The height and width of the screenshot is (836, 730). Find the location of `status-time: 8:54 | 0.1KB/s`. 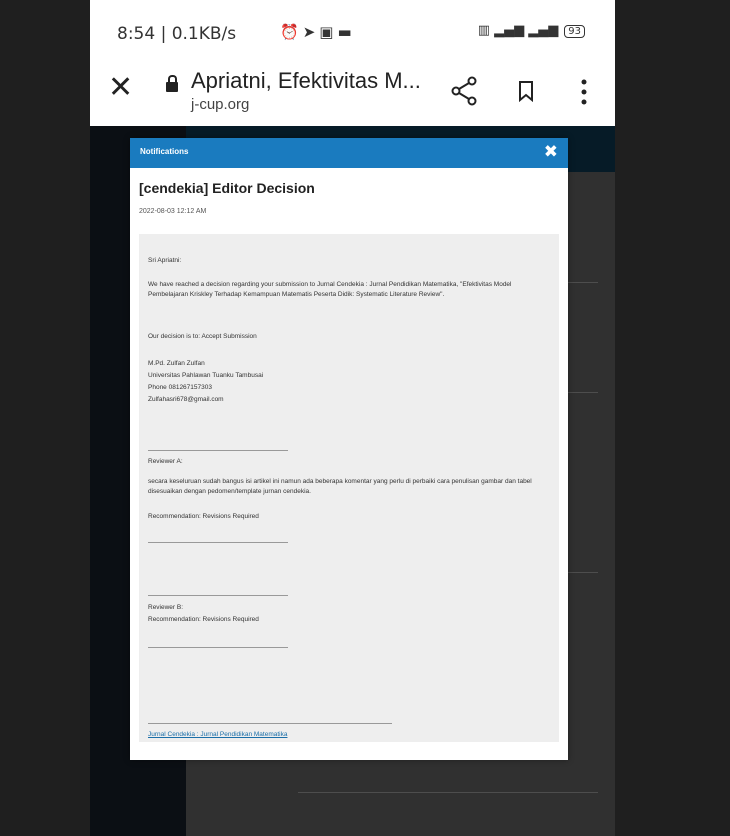

status-time: 8:54 | 0.1KB/s is located at coordinates (177, 34).